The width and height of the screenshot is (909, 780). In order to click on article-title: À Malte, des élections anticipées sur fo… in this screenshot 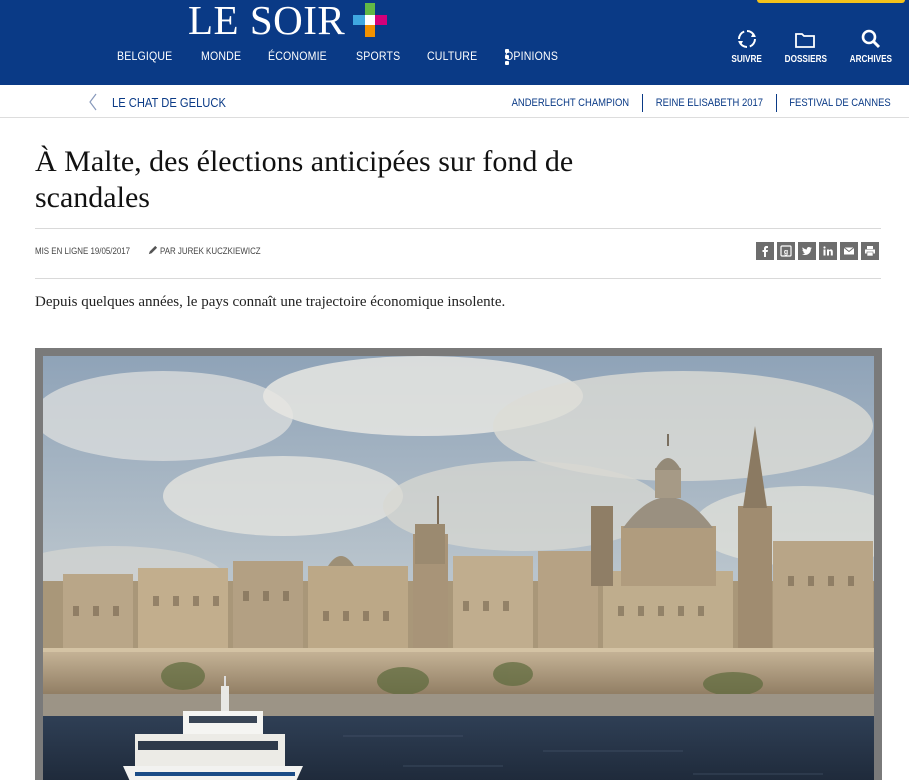, I will do `click(304, 179)`.